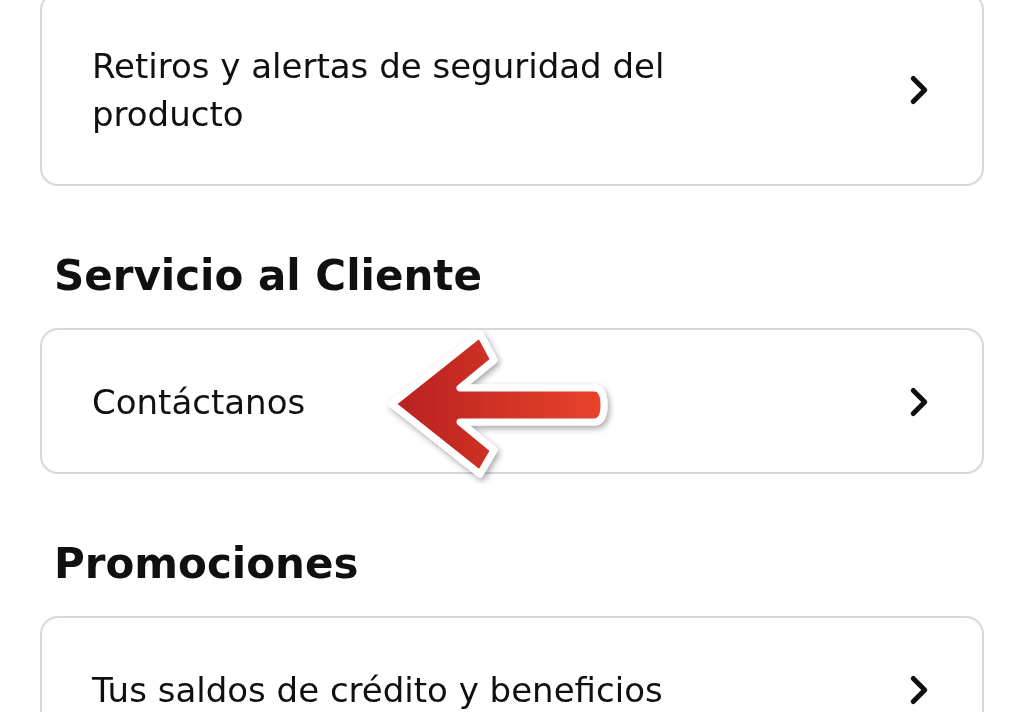  What do you see at coordinates (378, 690) in the screenshot?
I see `menu-item-label: Tus saldos de crédito y beneficios` at bounding box center [378, 690].